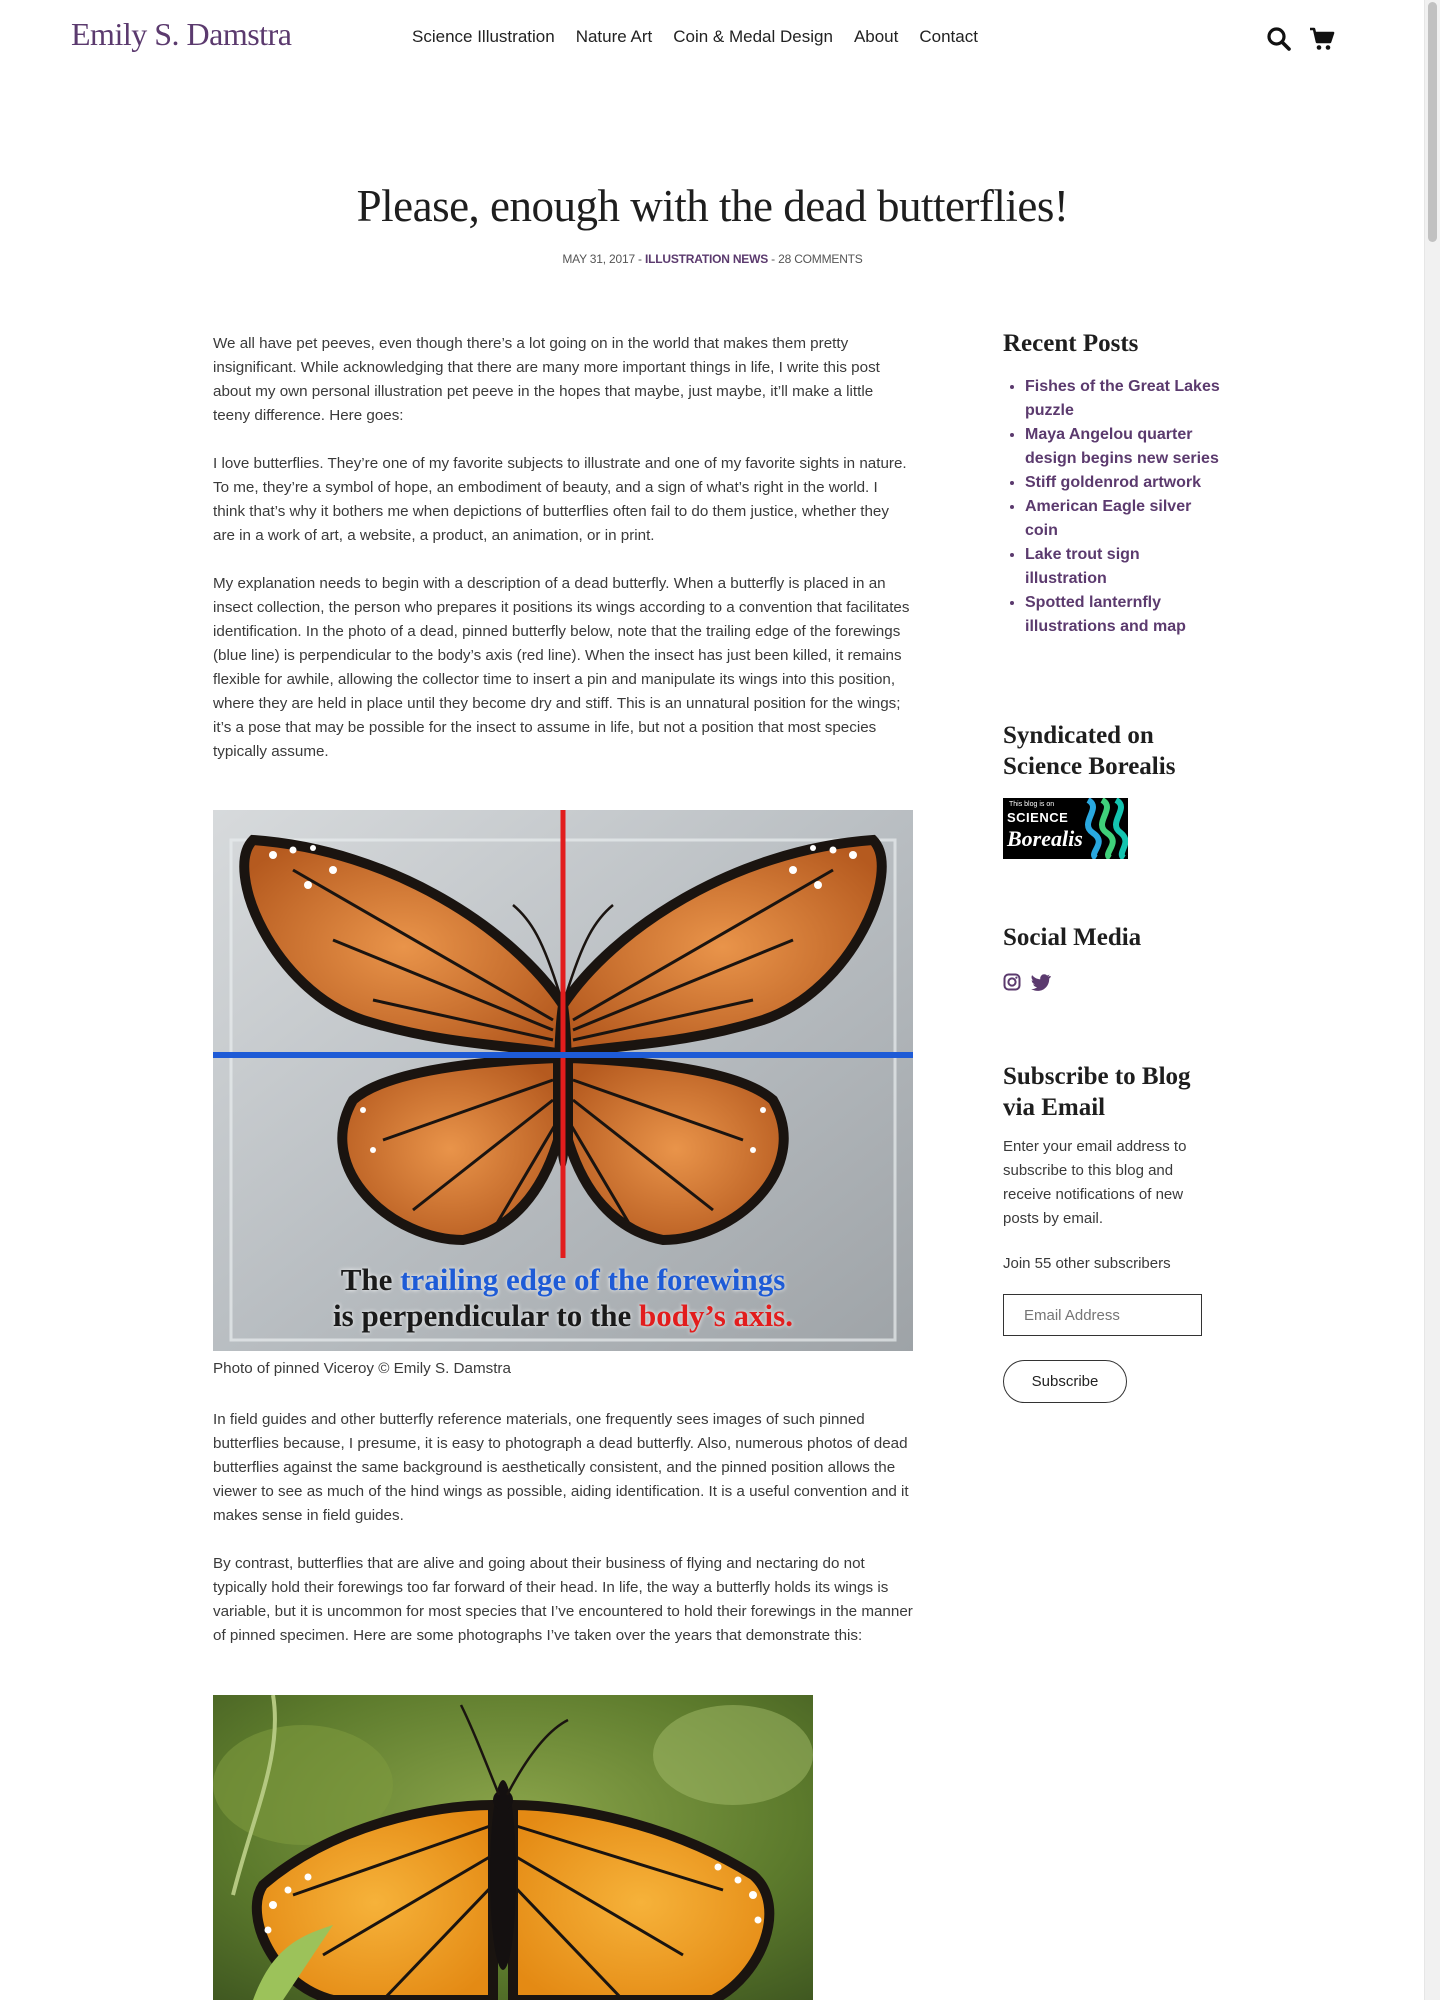 The image size is (1440, 2000). Describe the element at coordinates (1102, 1315) in the screenshot. I see `email-field` at that location.